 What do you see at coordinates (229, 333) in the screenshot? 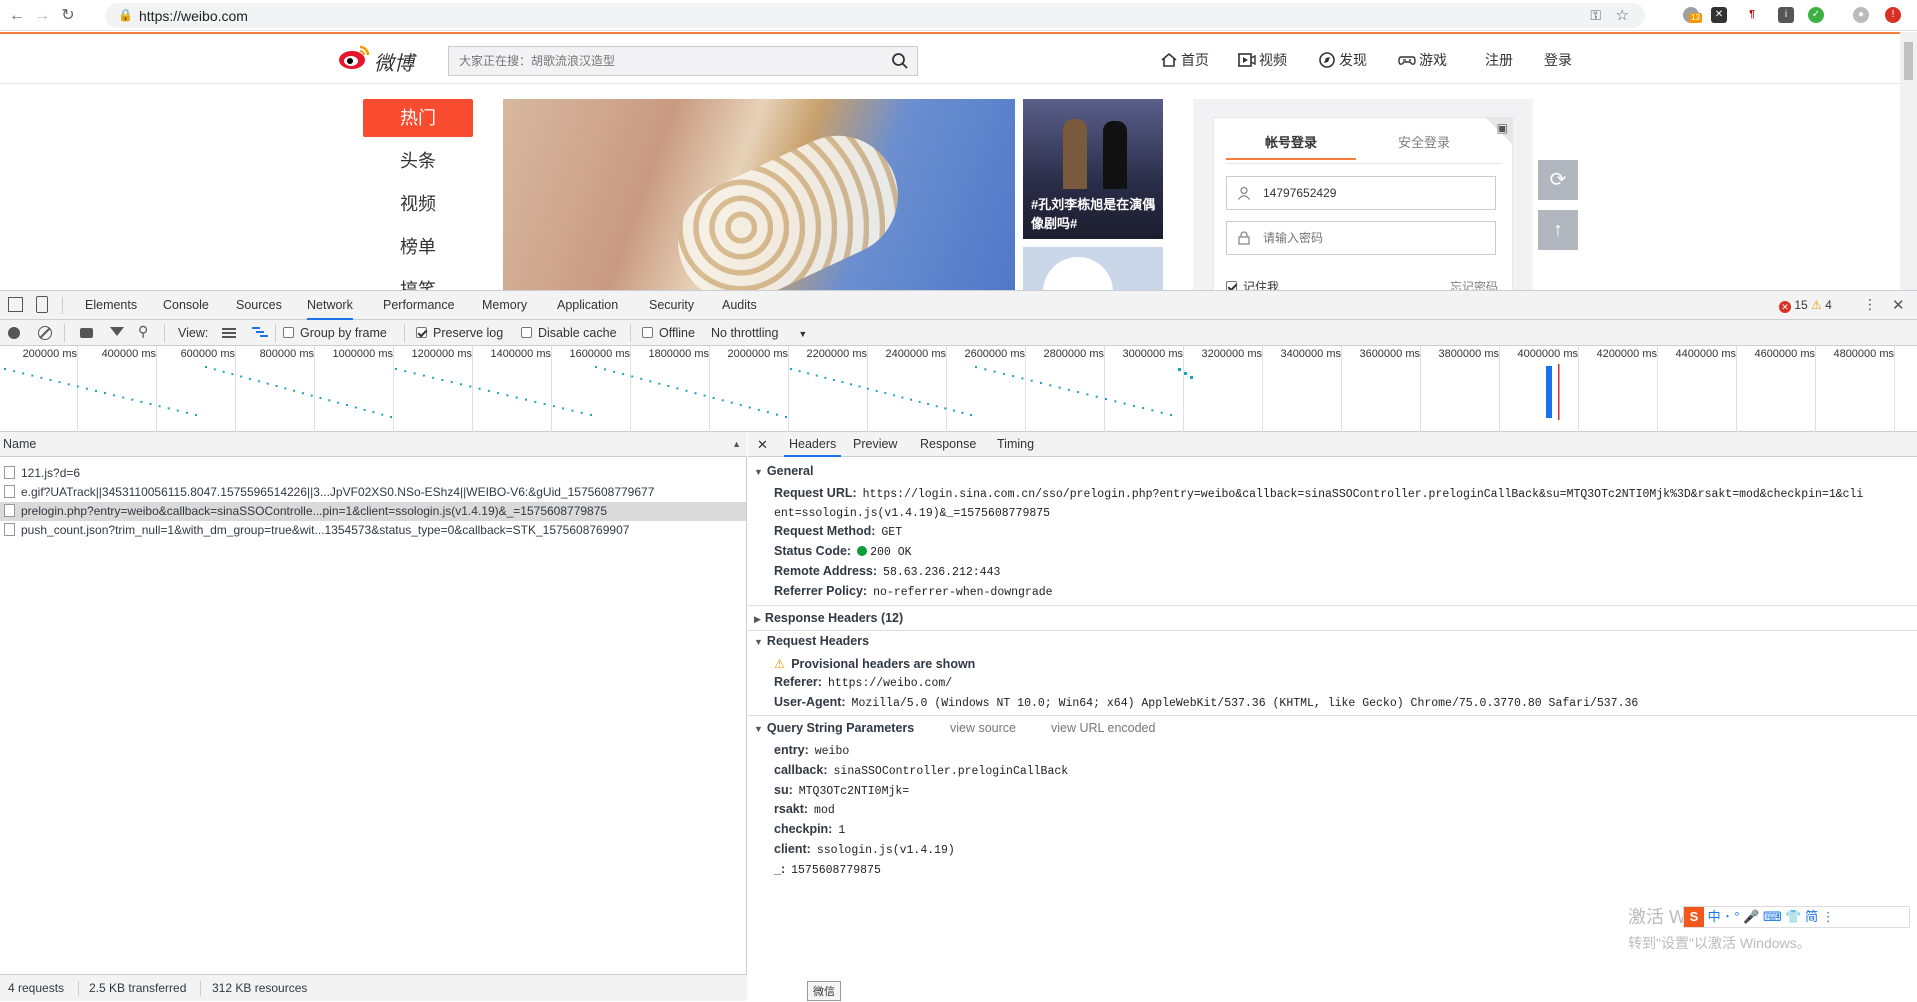
I see `list-view-icon` at bounding box center [229, 333].